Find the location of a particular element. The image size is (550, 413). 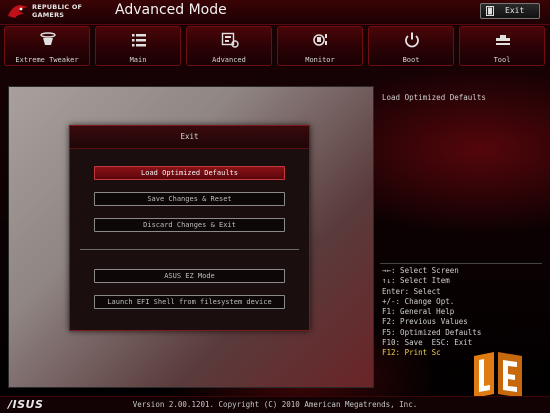

dialog-header: Exit is located at coordinates (189, 137).